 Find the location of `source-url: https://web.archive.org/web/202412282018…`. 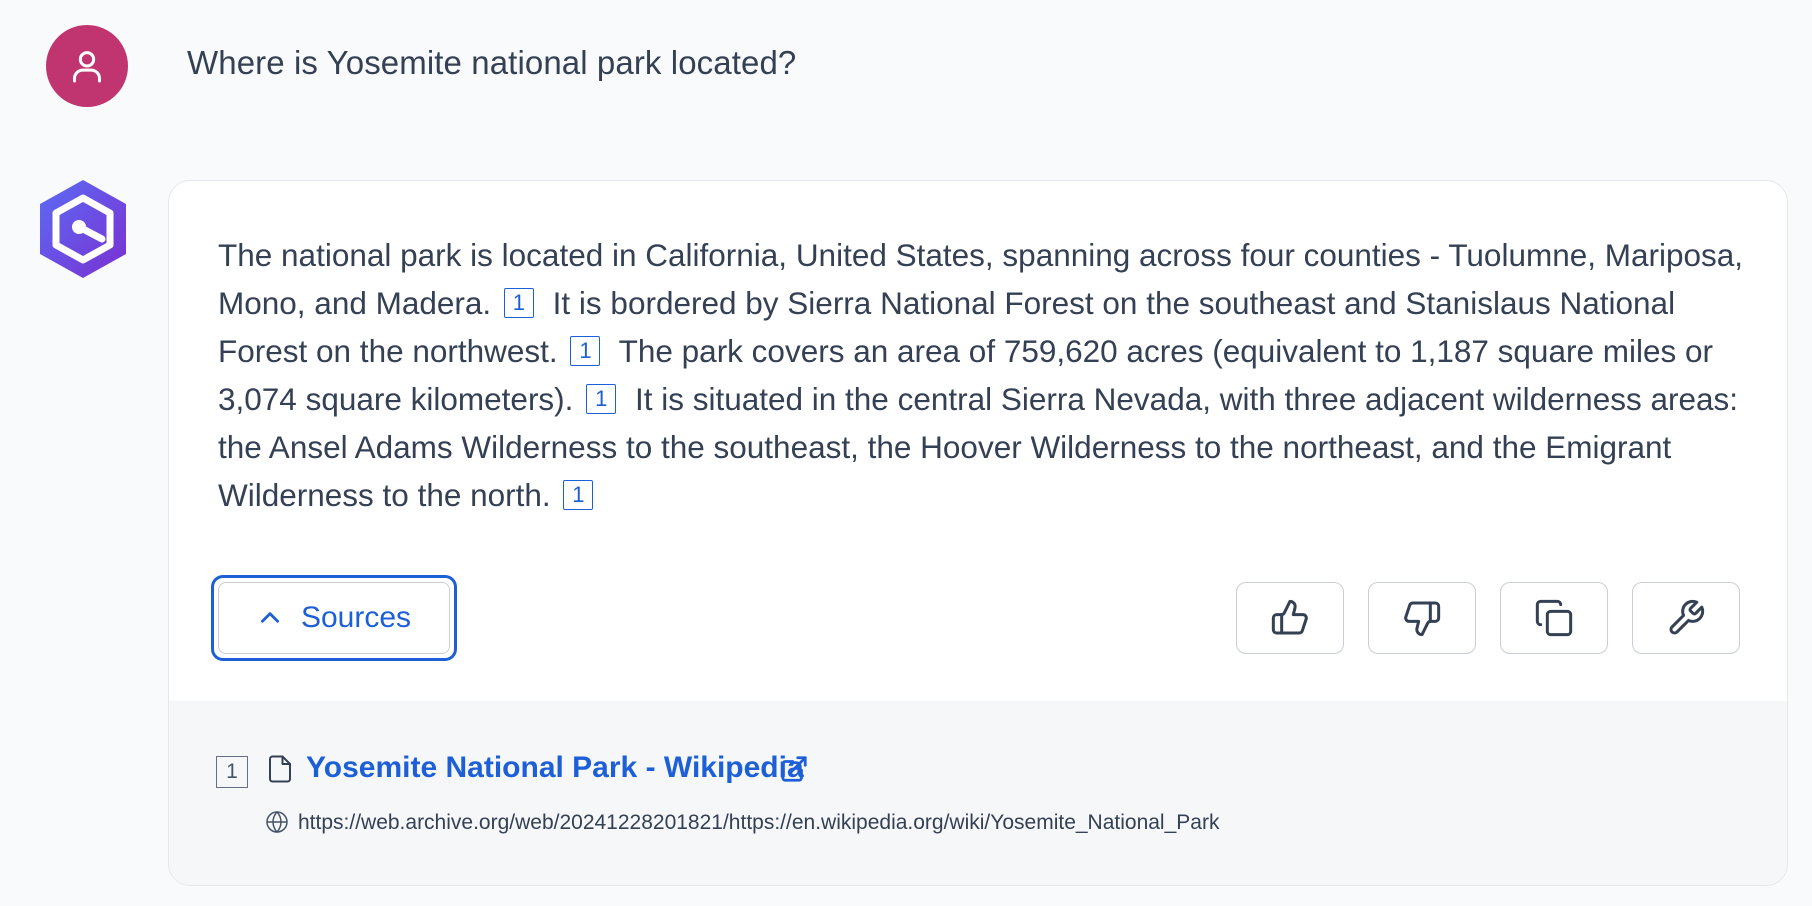

source-url: https://web.archive.org/web/202412282018… is located at coordinates (759, 822).